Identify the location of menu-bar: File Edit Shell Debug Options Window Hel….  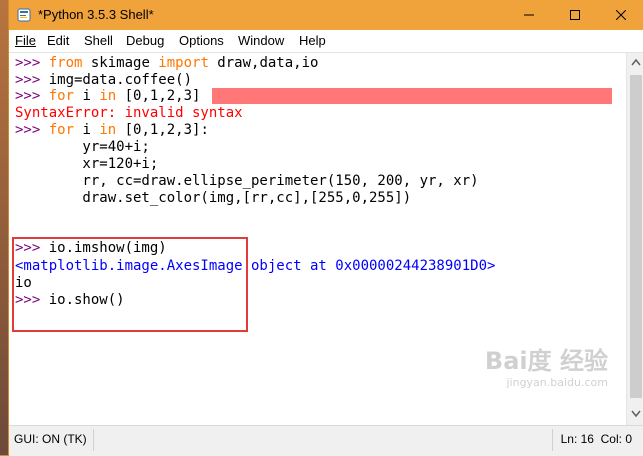
(326, 41).